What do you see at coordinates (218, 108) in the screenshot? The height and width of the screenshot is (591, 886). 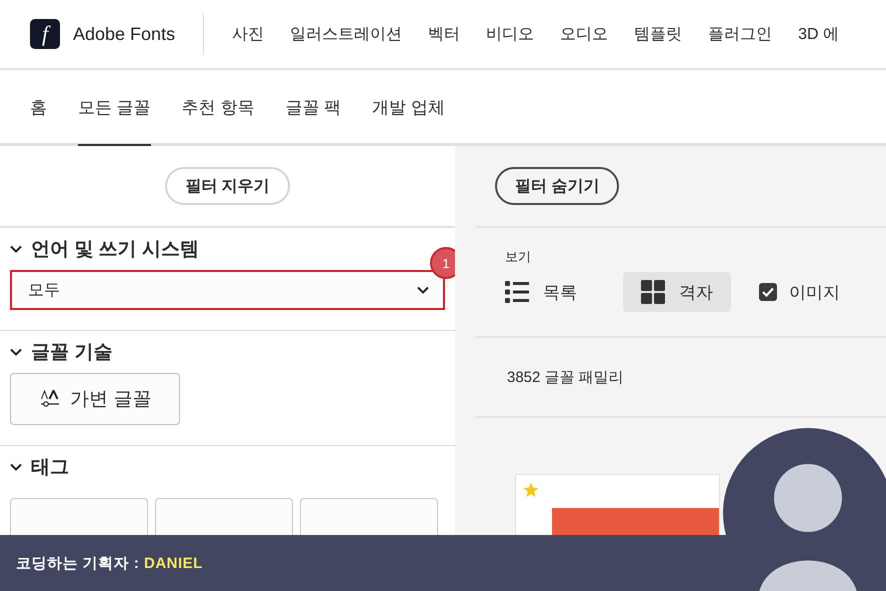 I see `tab: 추천 항목` at bounding box center [218, 108].